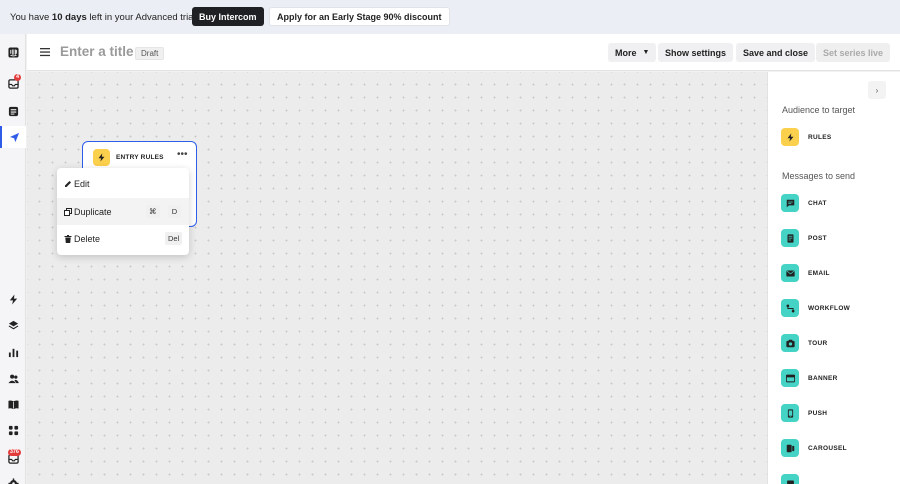  I want to click on menu-item-edit: Edit, so click(123, 183).